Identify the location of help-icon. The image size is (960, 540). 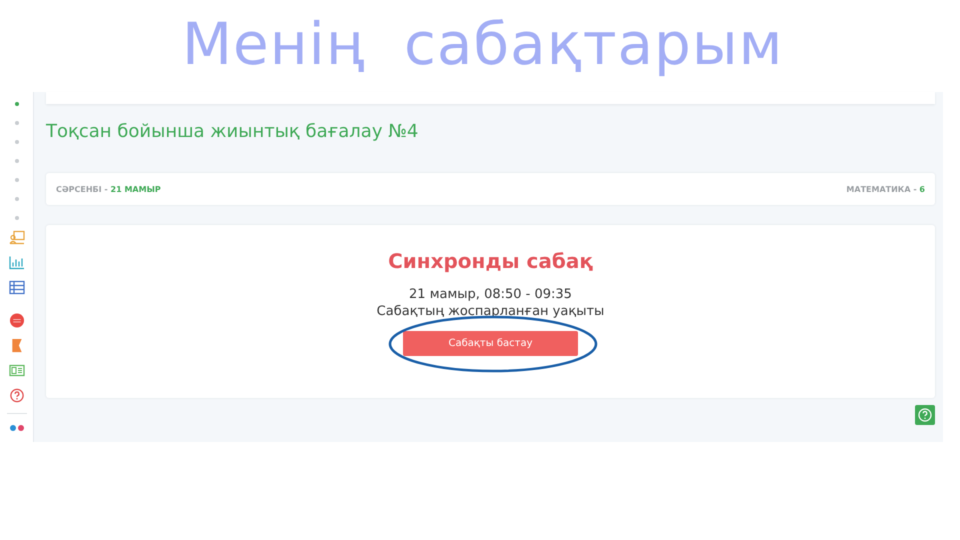
(16, 395).